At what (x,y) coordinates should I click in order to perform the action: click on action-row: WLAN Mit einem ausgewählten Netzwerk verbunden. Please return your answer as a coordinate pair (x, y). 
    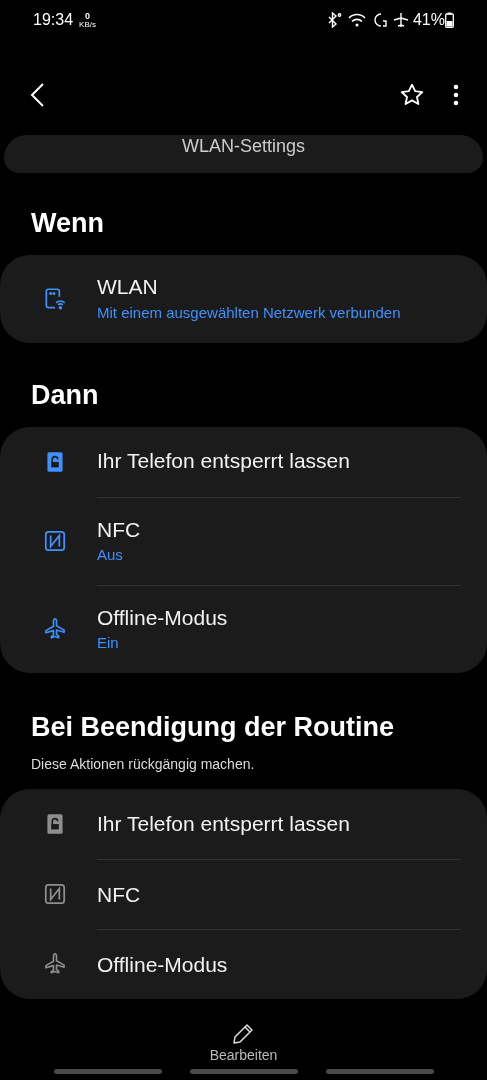
    Looking at the image, I should click on (243, 298).